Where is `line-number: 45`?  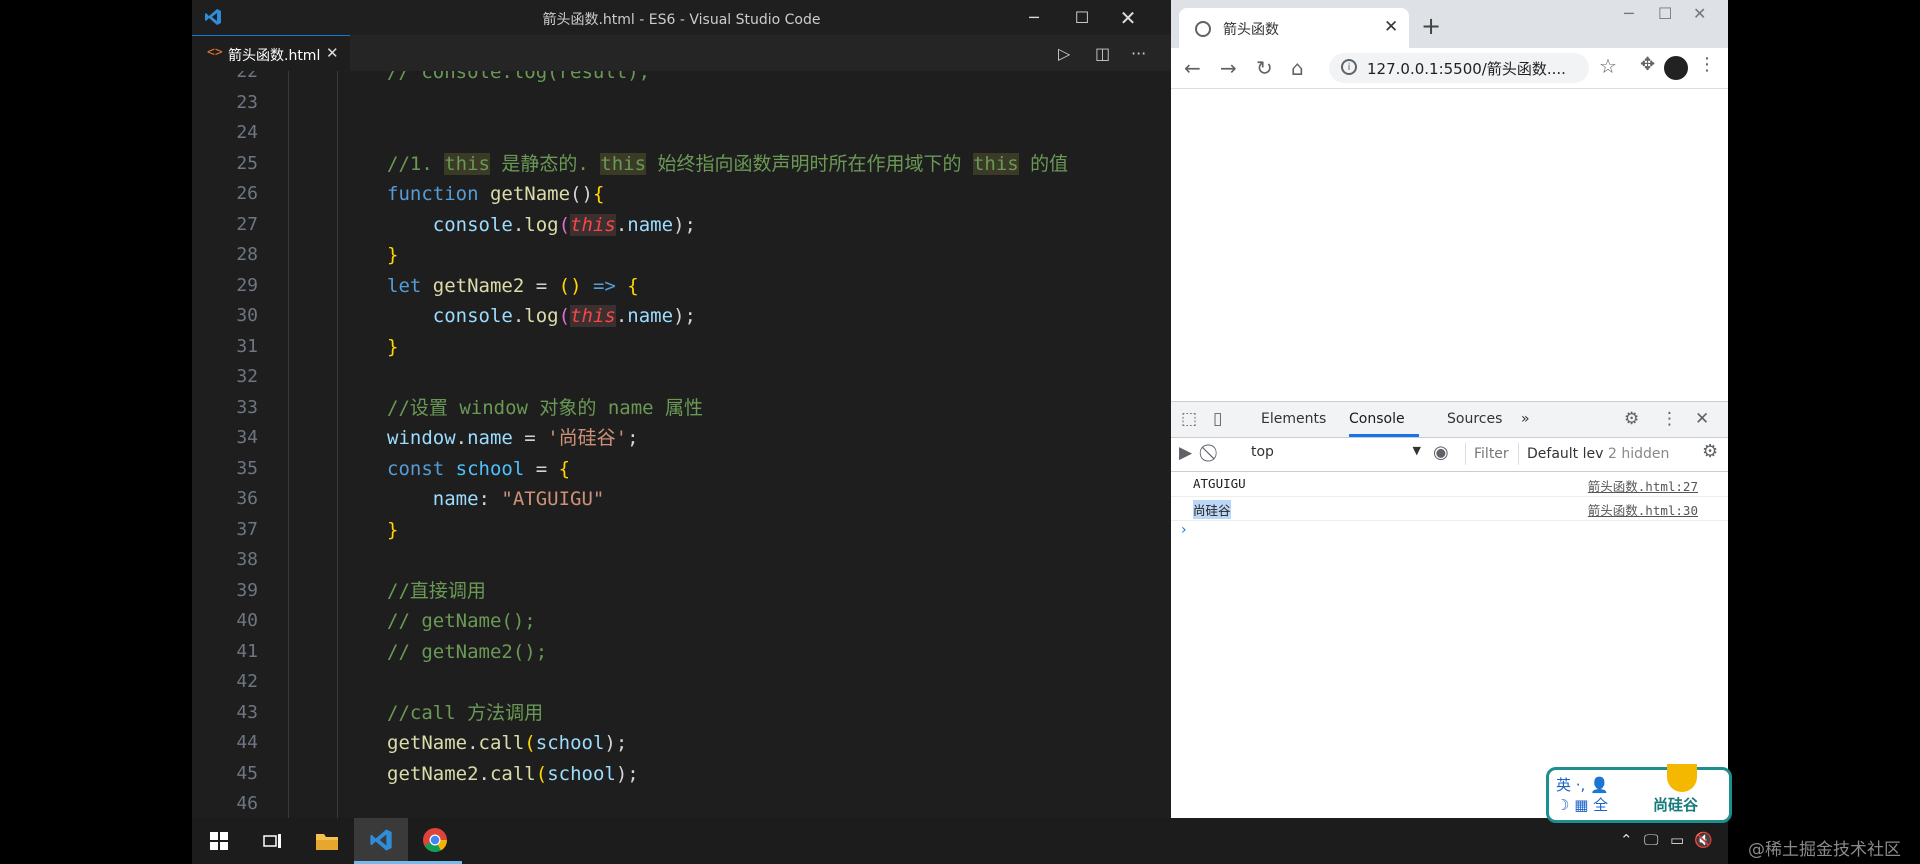
line-number: 45 is located at coordinates (247, 773).